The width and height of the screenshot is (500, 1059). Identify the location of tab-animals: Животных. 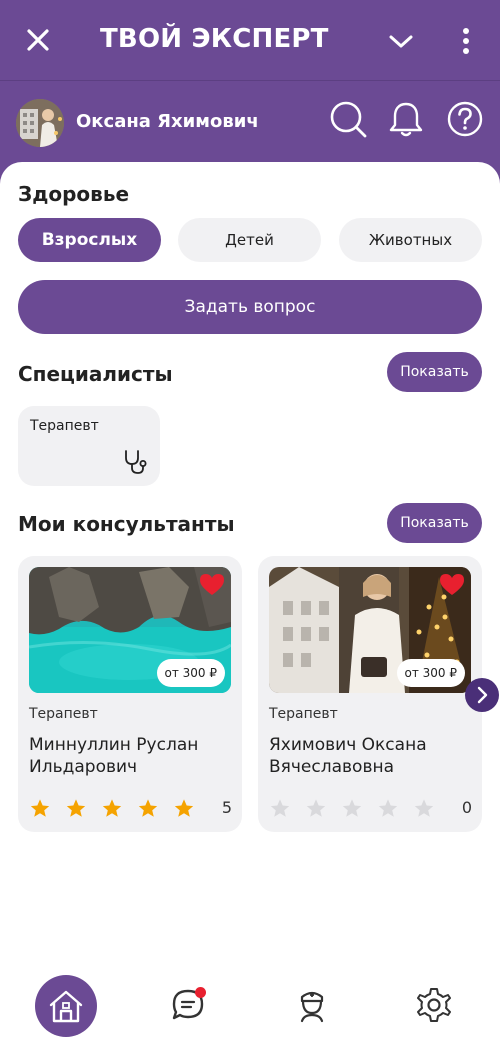
(410, 240).